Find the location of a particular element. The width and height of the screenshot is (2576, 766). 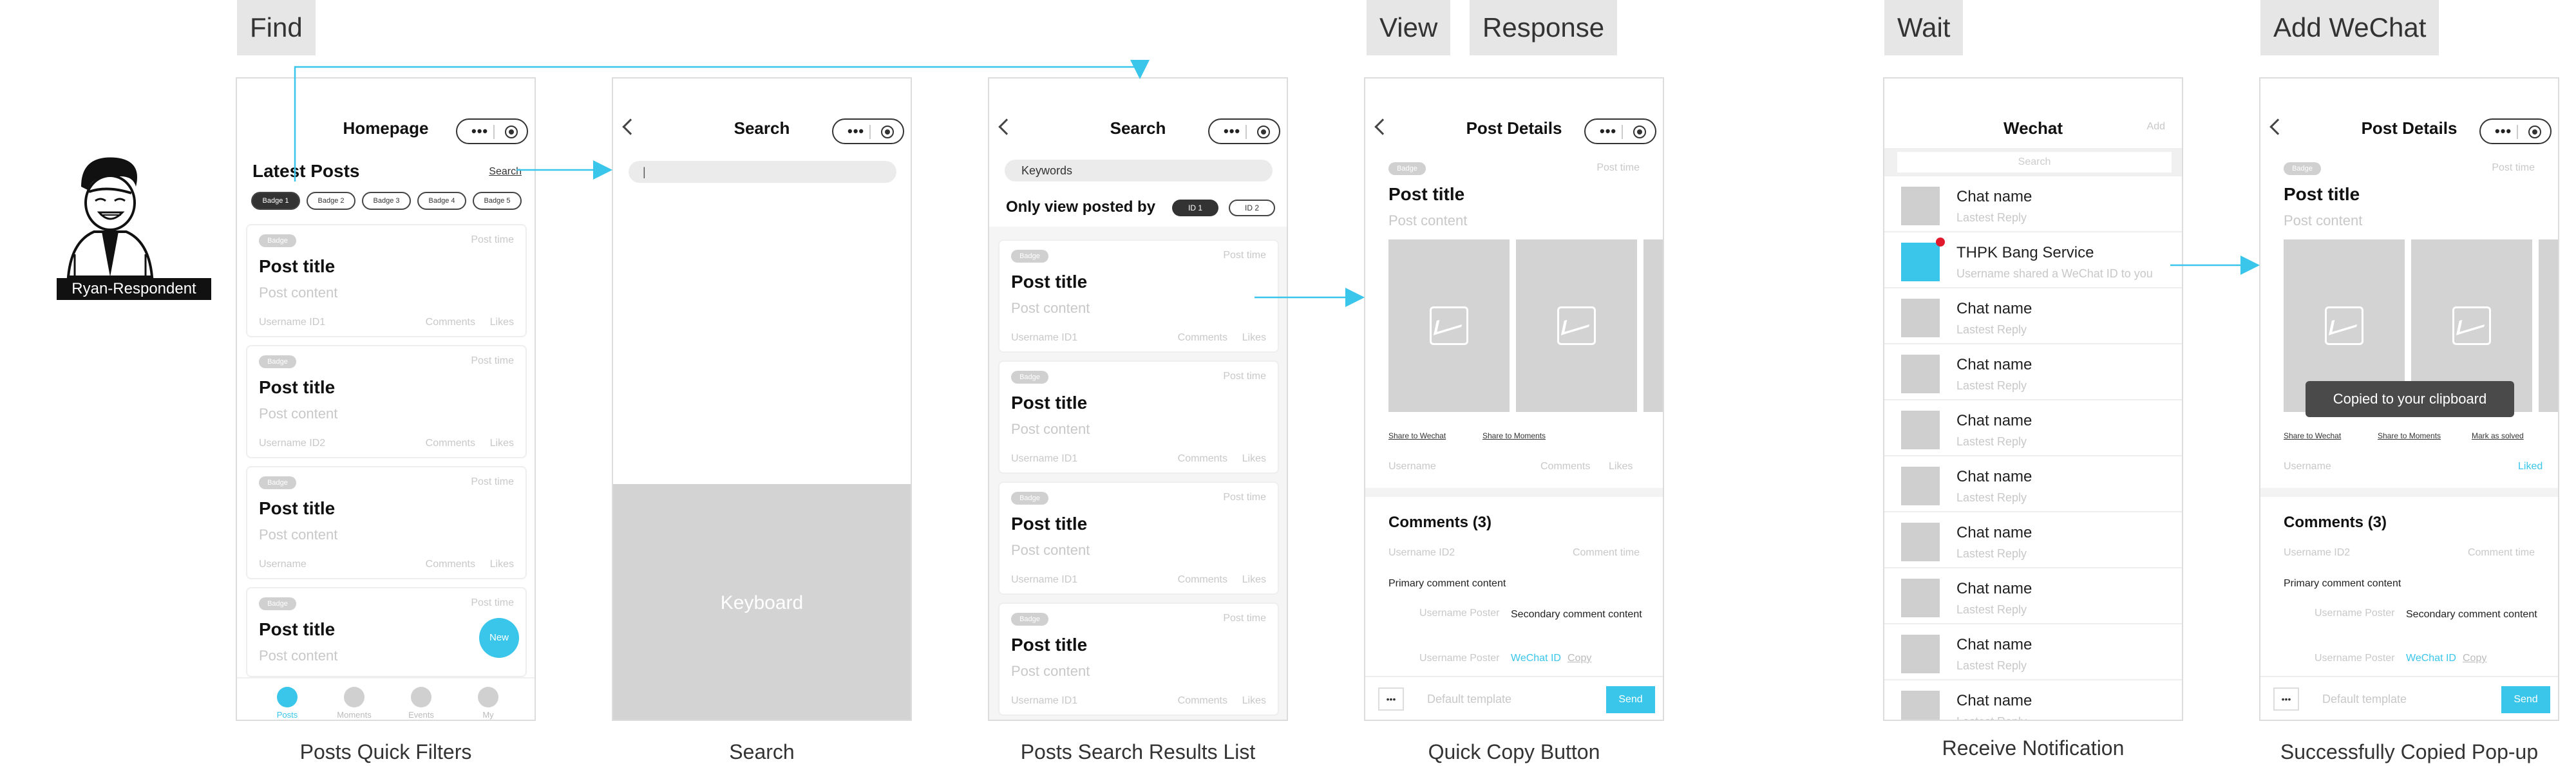

caption-search: Search is located at coordinates (762, 752).